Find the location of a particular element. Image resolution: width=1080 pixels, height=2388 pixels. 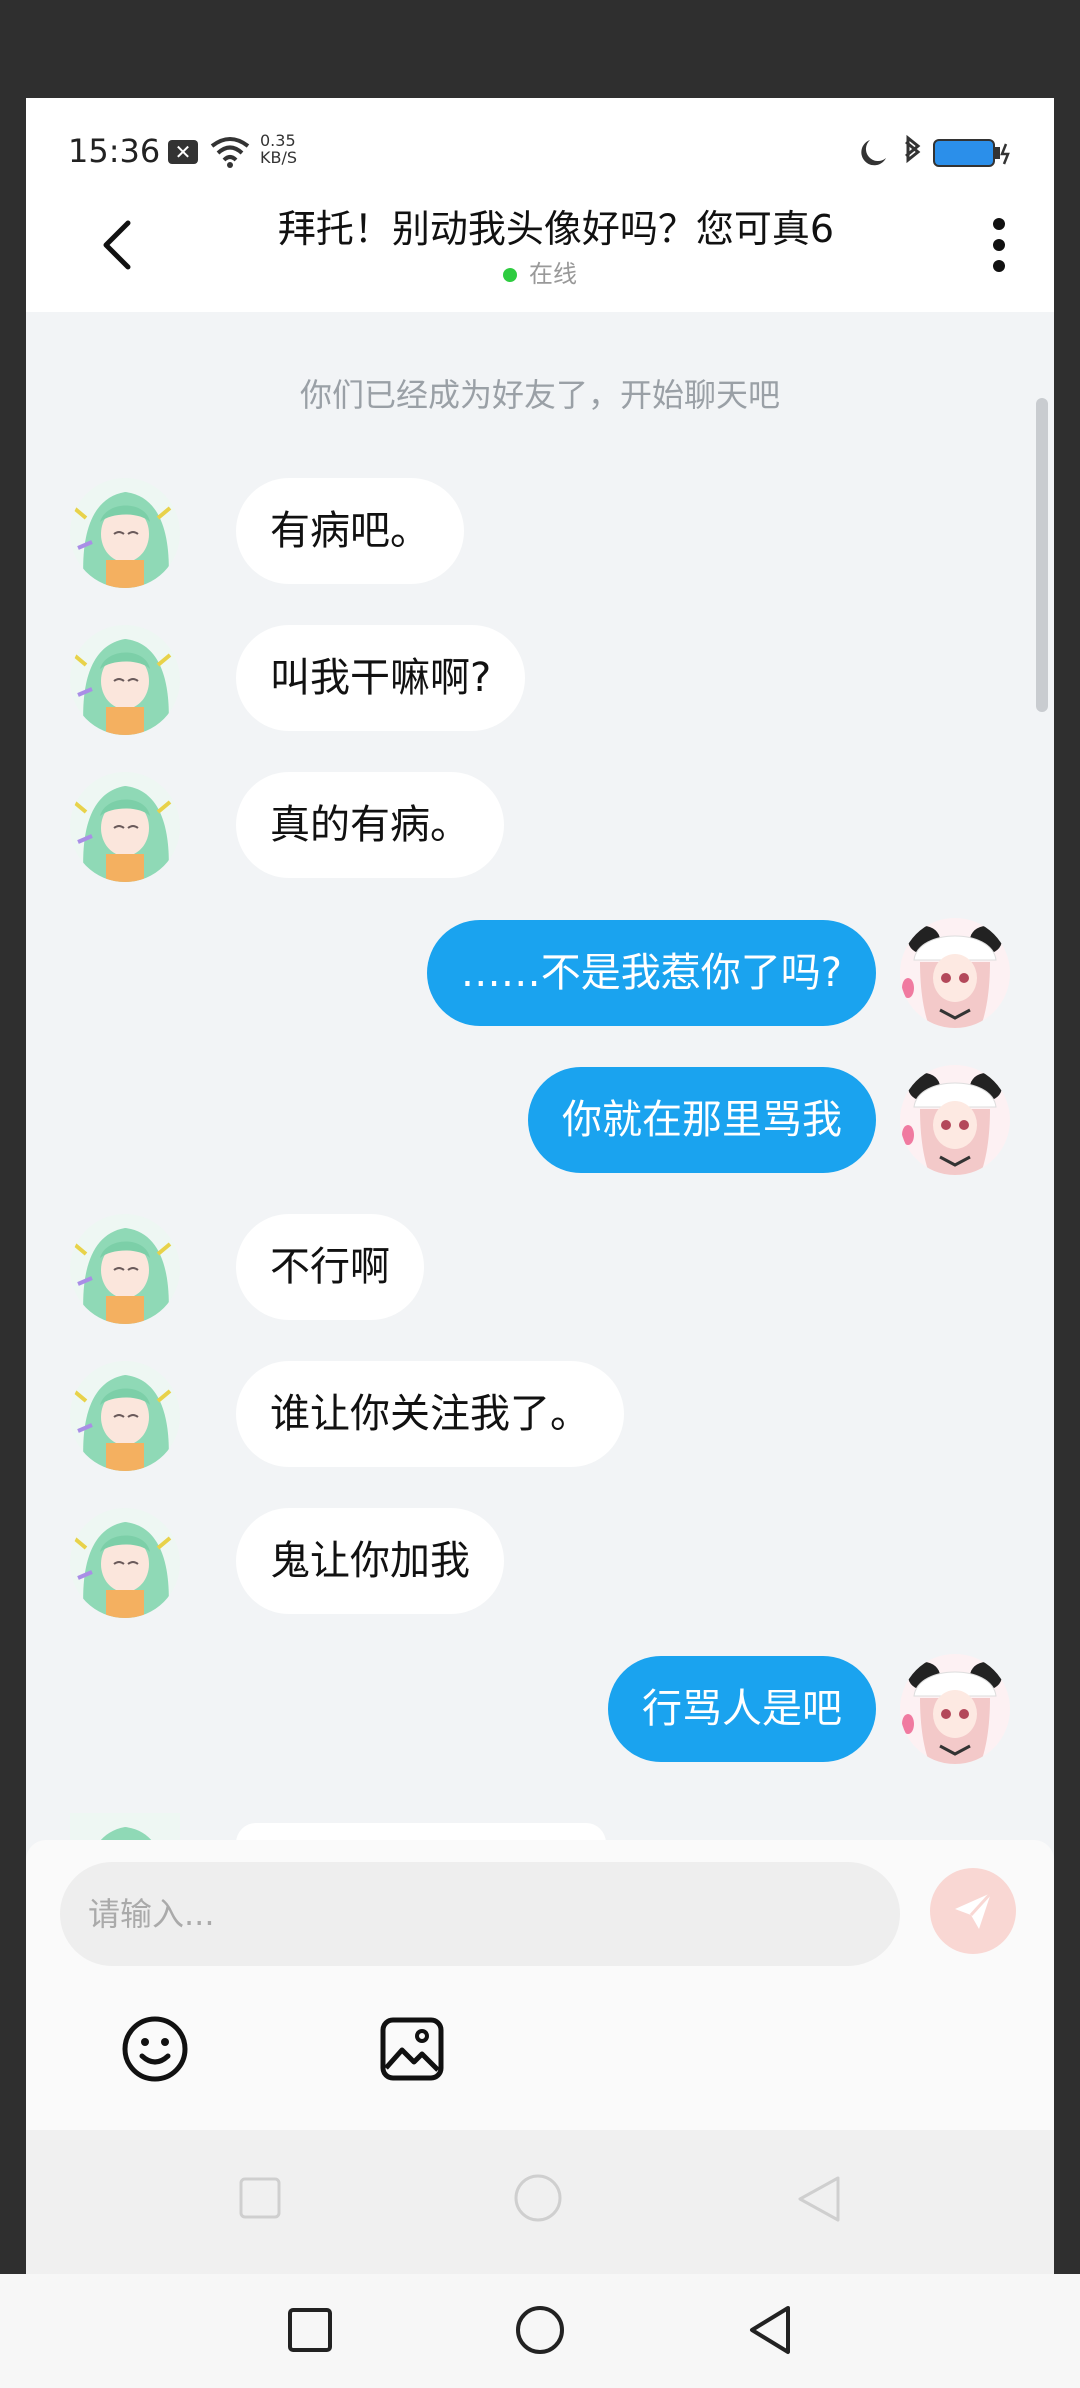

system-nav-bar is located at coordinates (540, 2331).